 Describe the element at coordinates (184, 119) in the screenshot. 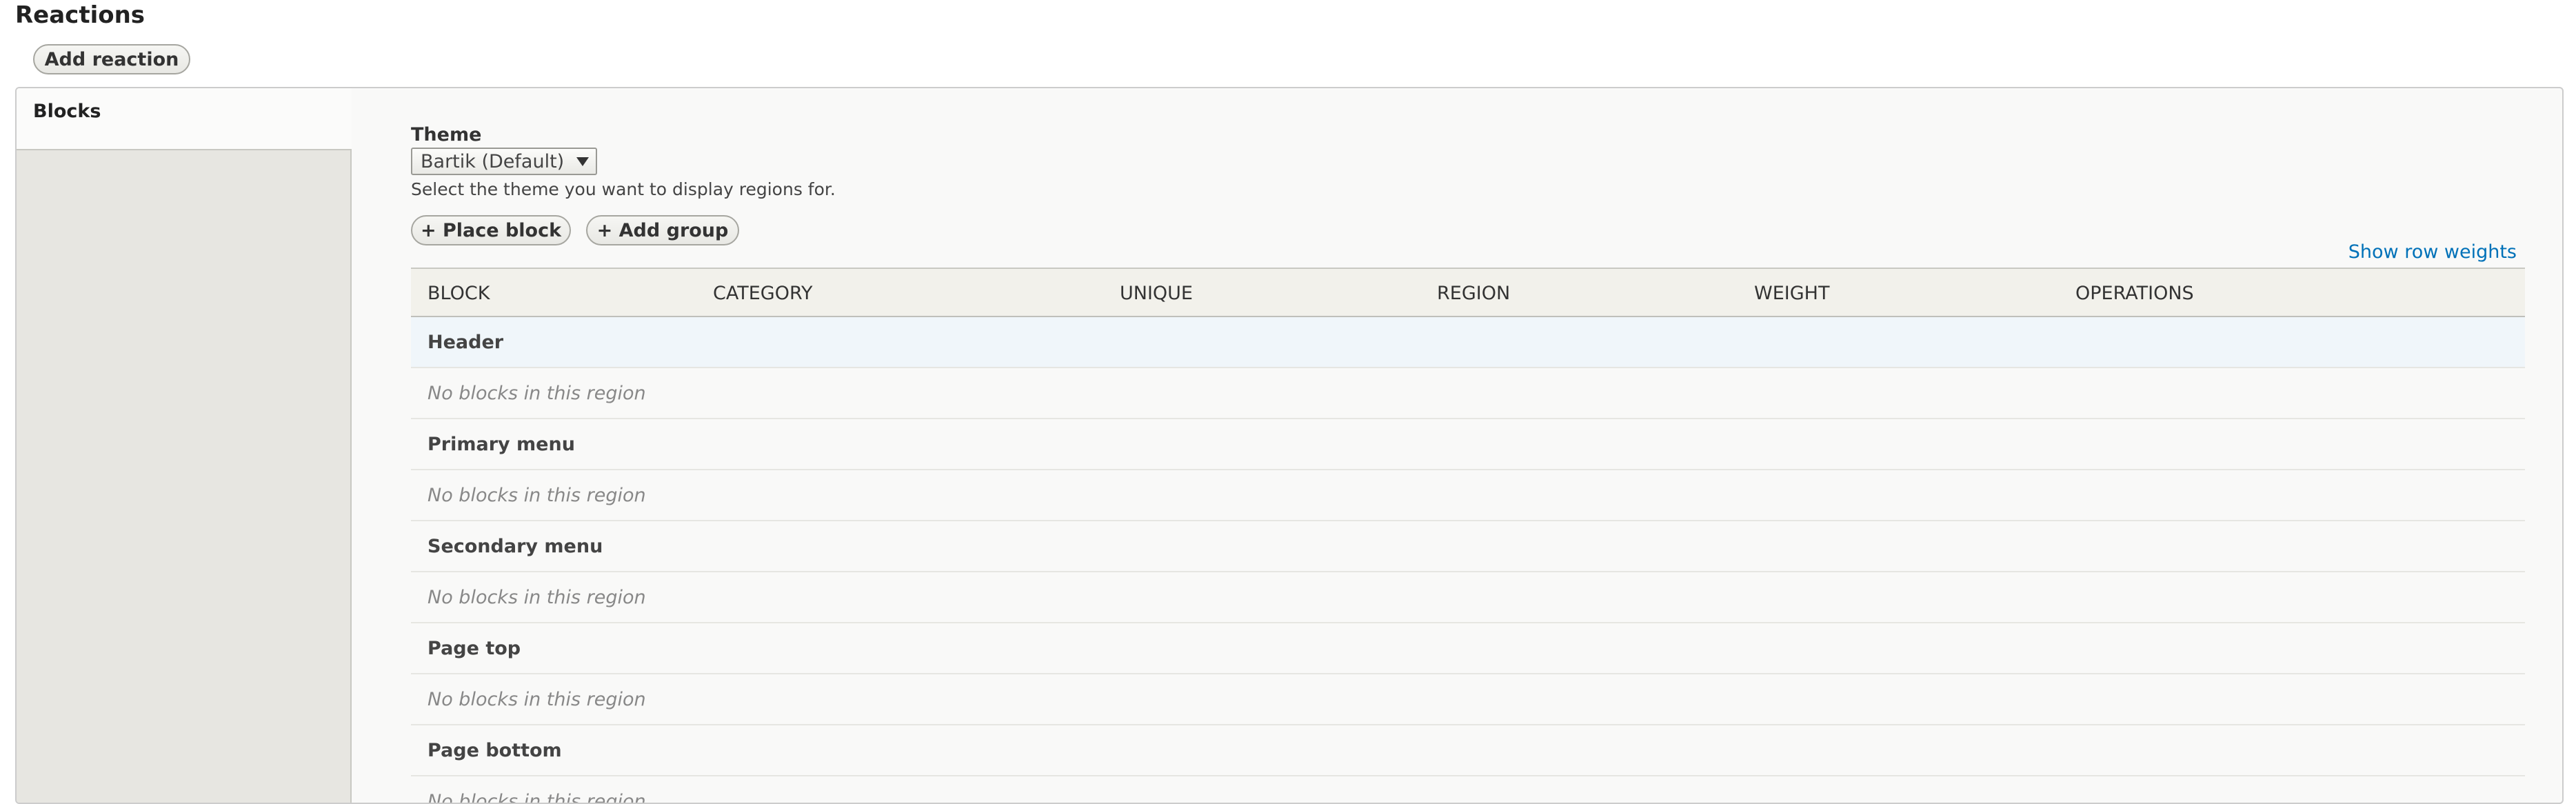

I see `tab-blocks: Blocks` at that location.